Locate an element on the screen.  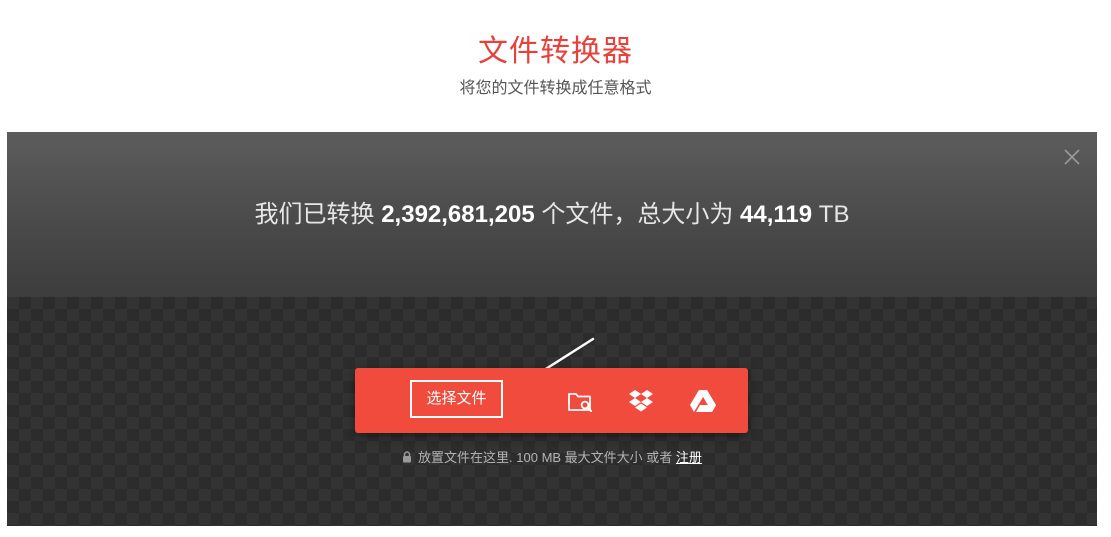
folder-search-icon is located at coordinates (580, 401).